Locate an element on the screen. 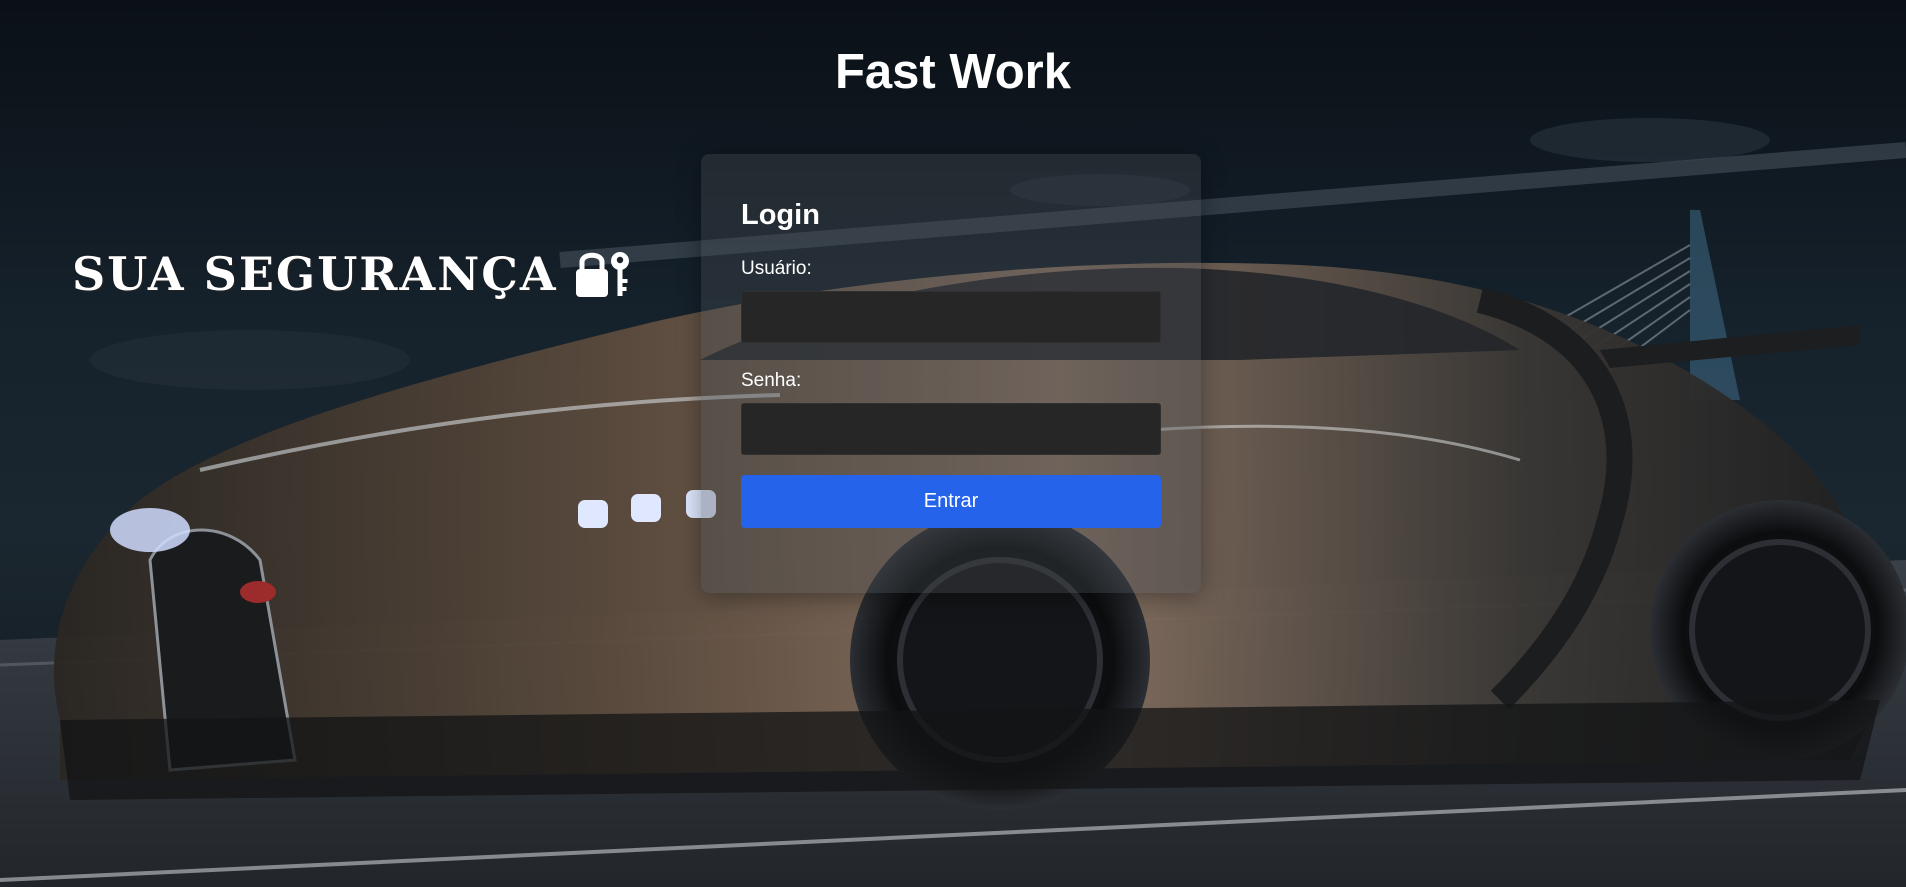 This screenshot has height=887, width=1906. login-button: Entrar is located at coordinates (951, 501).